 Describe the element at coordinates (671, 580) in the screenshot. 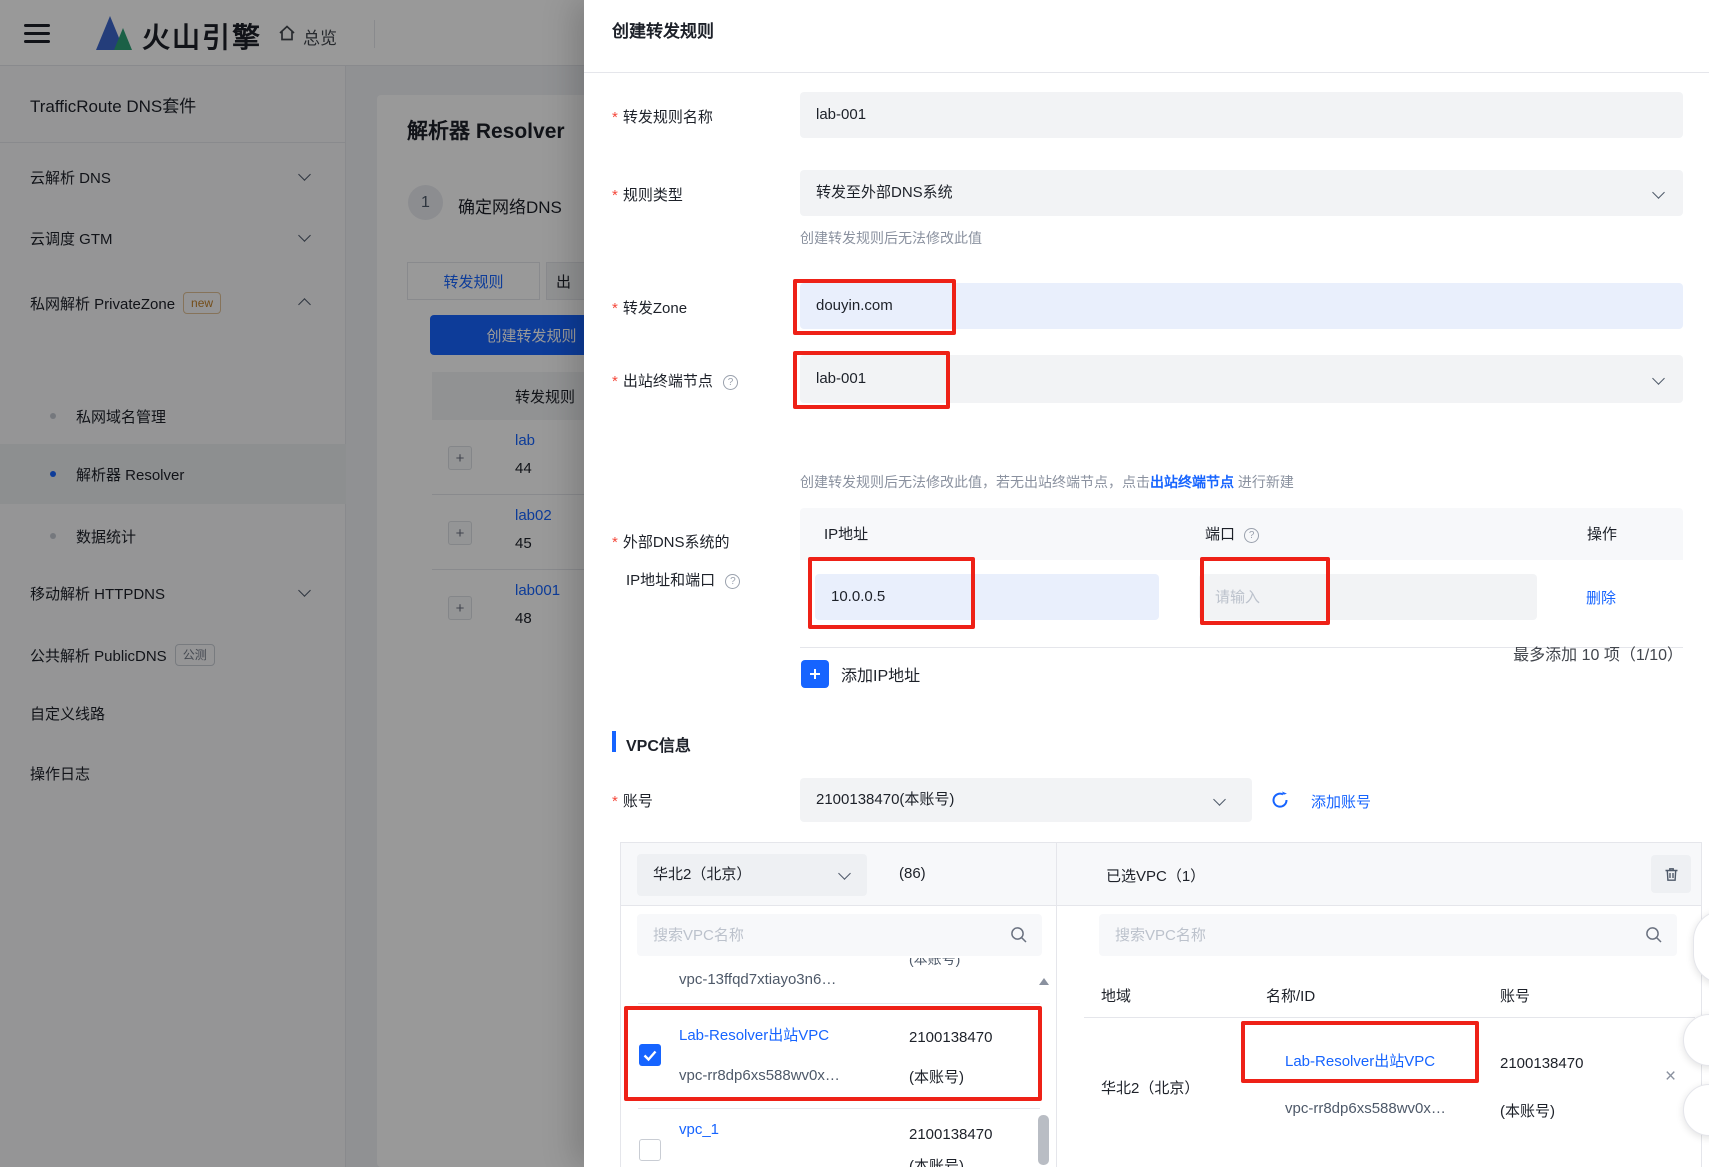

I see `label-text: IP地址和端口` at that location.